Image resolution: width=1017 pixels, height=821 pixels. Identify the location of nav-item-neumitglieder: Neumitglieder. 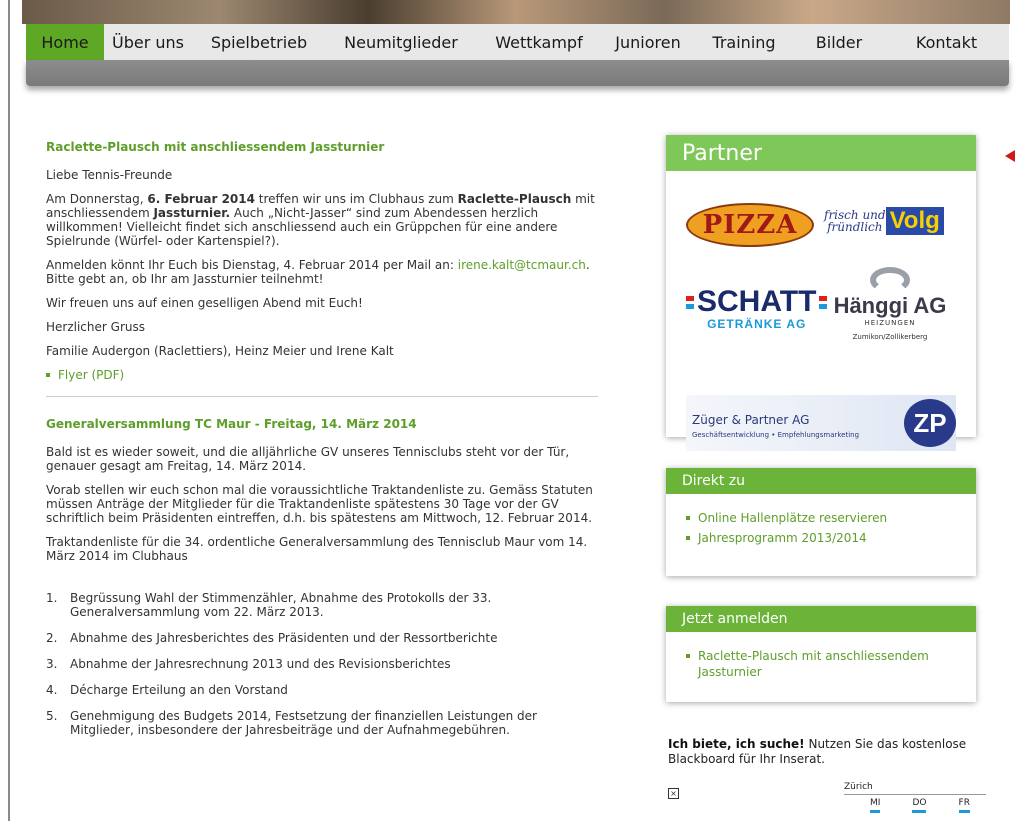
(401, 42).